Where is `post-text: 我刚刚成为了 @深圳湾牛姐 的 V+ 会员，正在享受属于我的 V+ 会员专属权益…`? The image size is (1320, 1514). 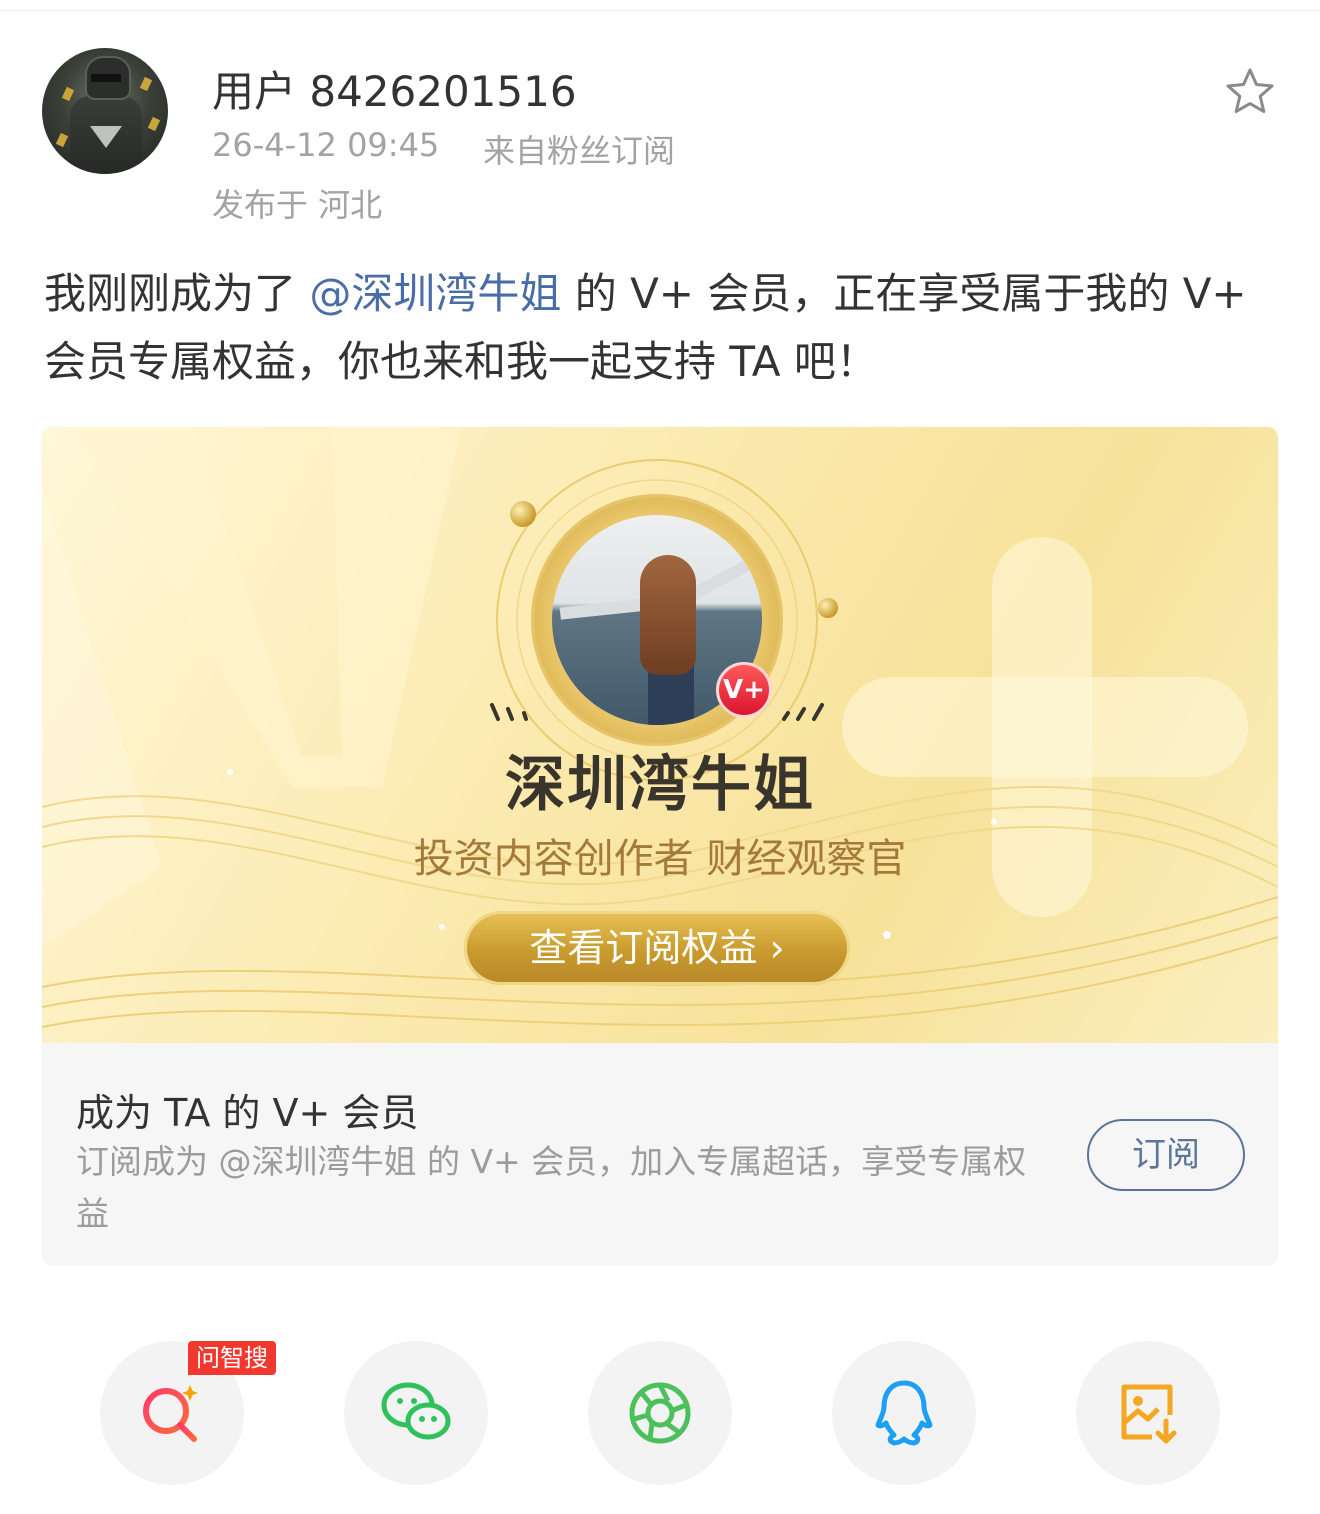 post-text: 我刚刚成为了 @深圳湾牛姐 的 V+ 会员，正在享受属于我的 V+ 会员专属权益… is located at coordinates (645, 327).